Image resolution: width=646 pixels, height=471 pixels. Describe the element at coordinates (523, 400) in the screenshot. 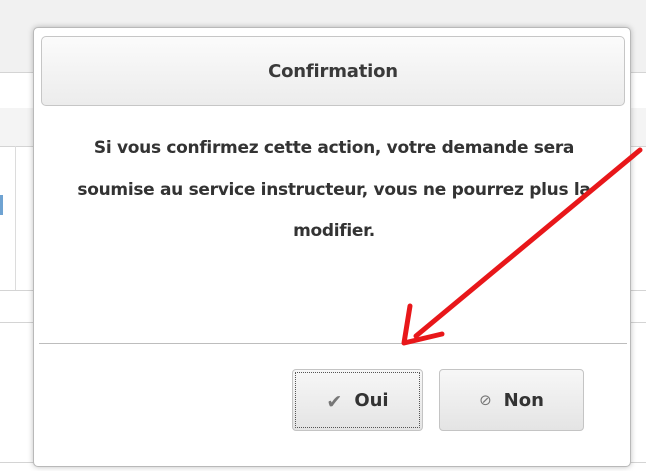

I see `cancel-button-label: Non` at that location.